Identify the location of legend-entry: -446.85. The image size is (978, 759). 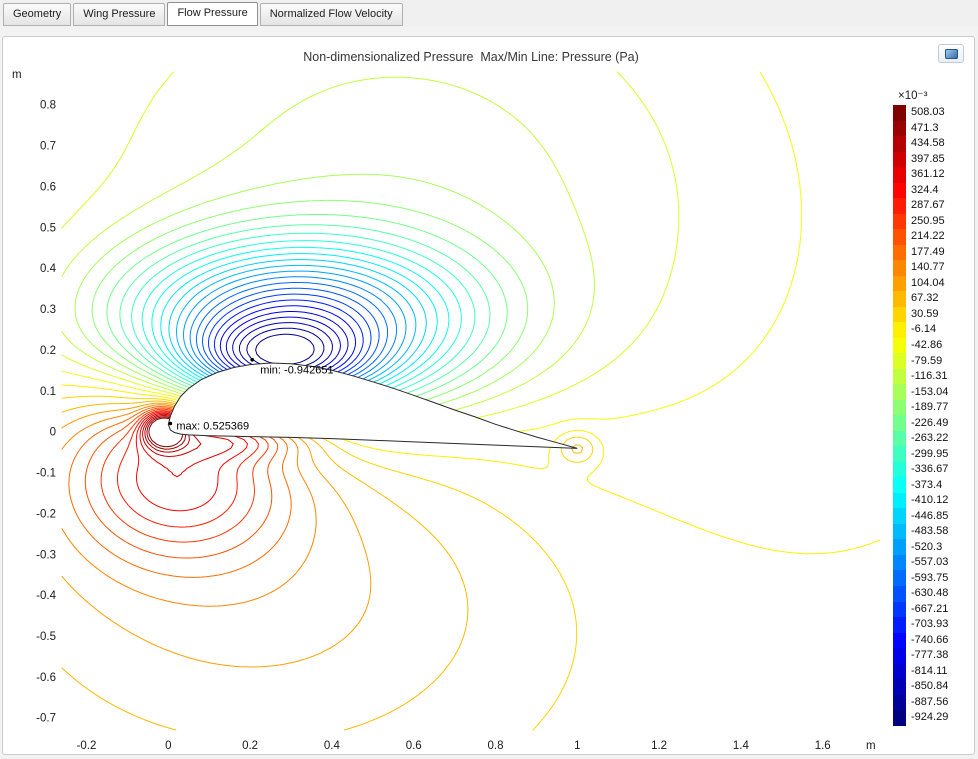
(920, 516).